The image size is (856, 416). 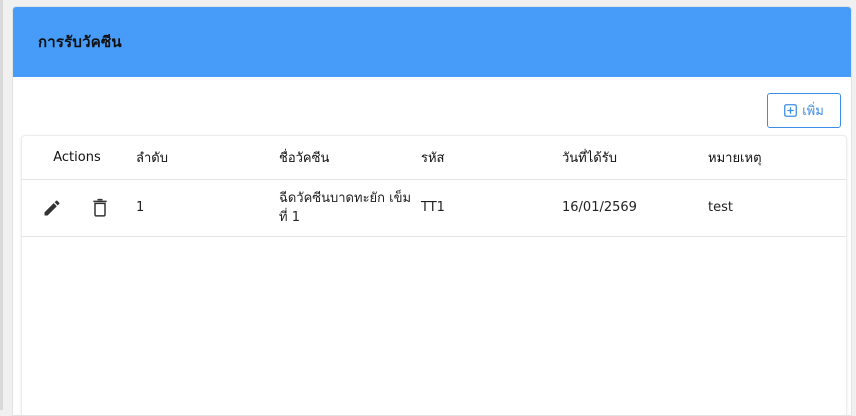 I want to click on actions-cell, so click(x=77, y=208).